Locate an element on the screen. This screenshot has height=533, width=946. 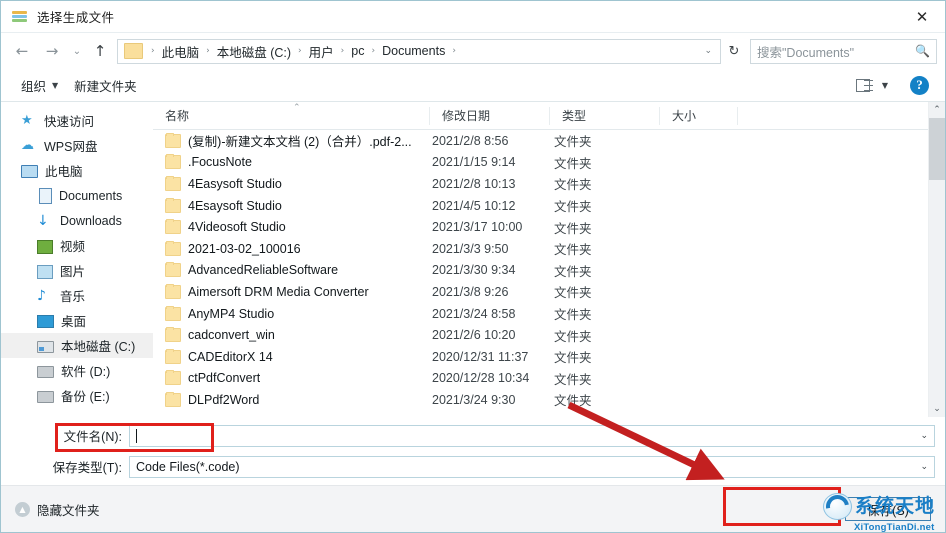
table-row: CADEditorX 14 2020/12/31 11:37 文件夹 is located at coordinates (540, 357).